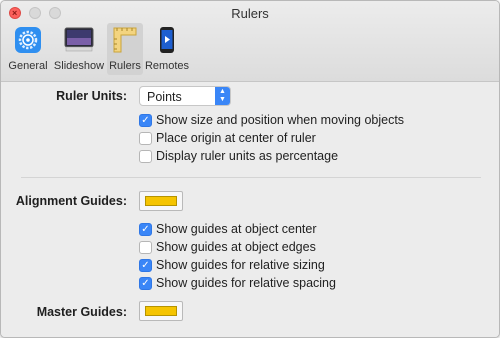  I want to click on tab-slideshow: Slideshow, so click(79, 49).